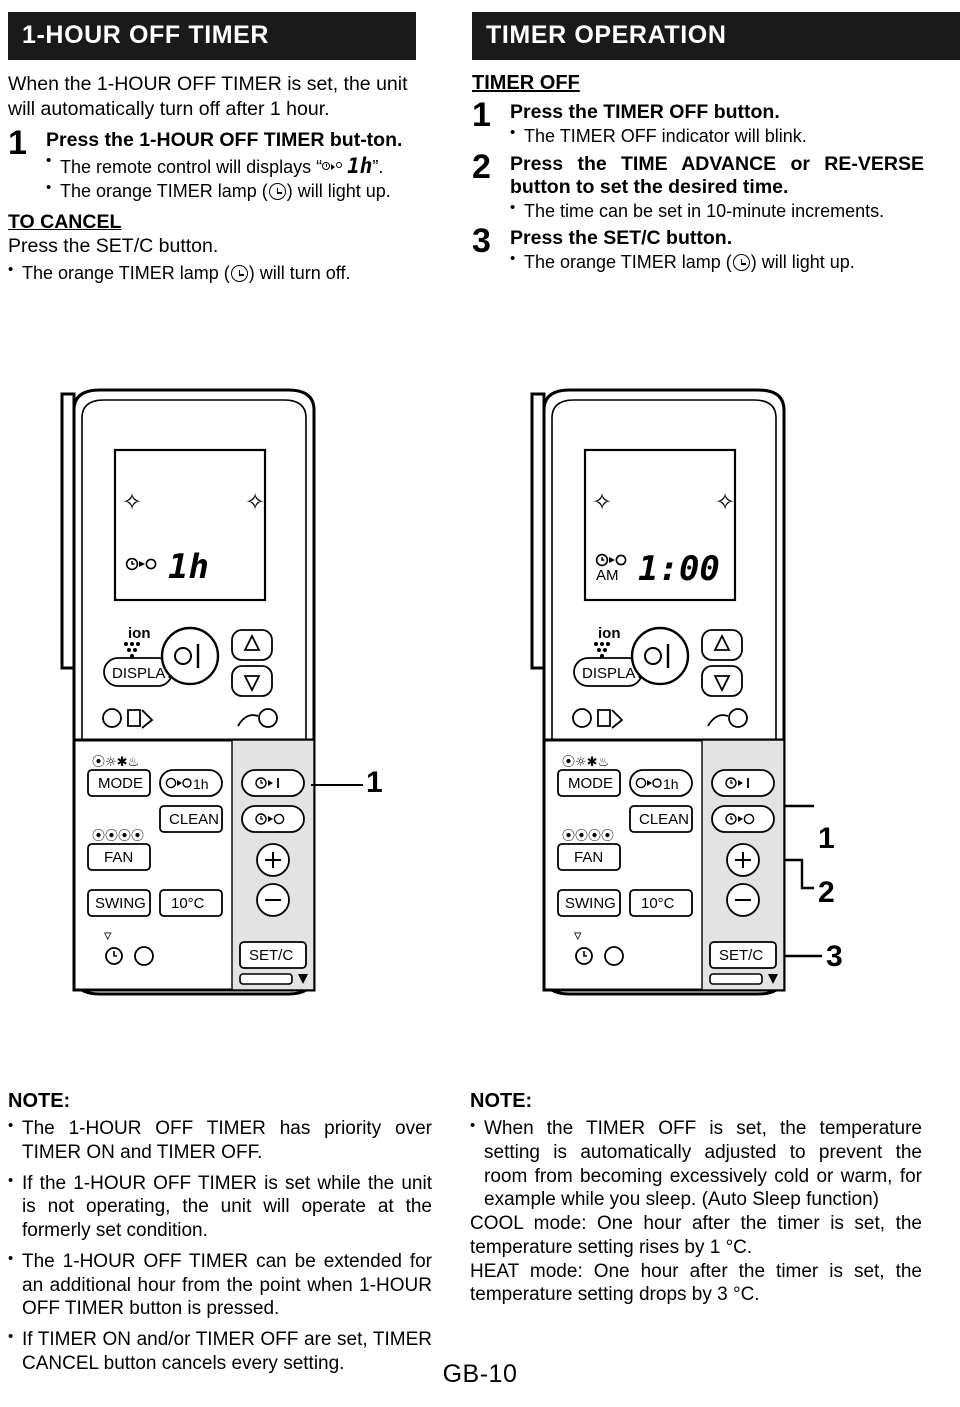 The width and height of the screenshot is (960, 1407). I want to click on to-cancel-heading: TO CANCEL, so click(65, 221).